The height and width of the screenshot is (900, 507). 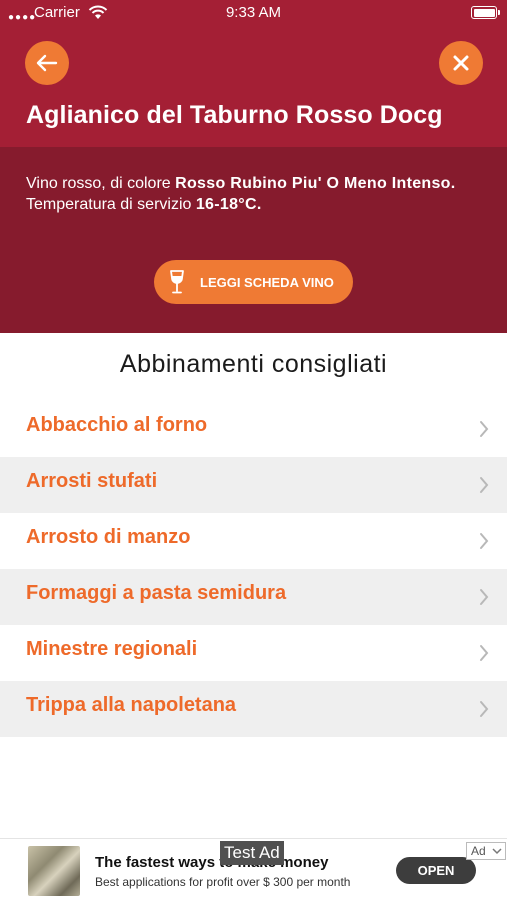 What do you see at coordinates (117, 425) in the screenshot?
I see `list-item-label: Abbacchio al forno` at bounding box center [117, 425].